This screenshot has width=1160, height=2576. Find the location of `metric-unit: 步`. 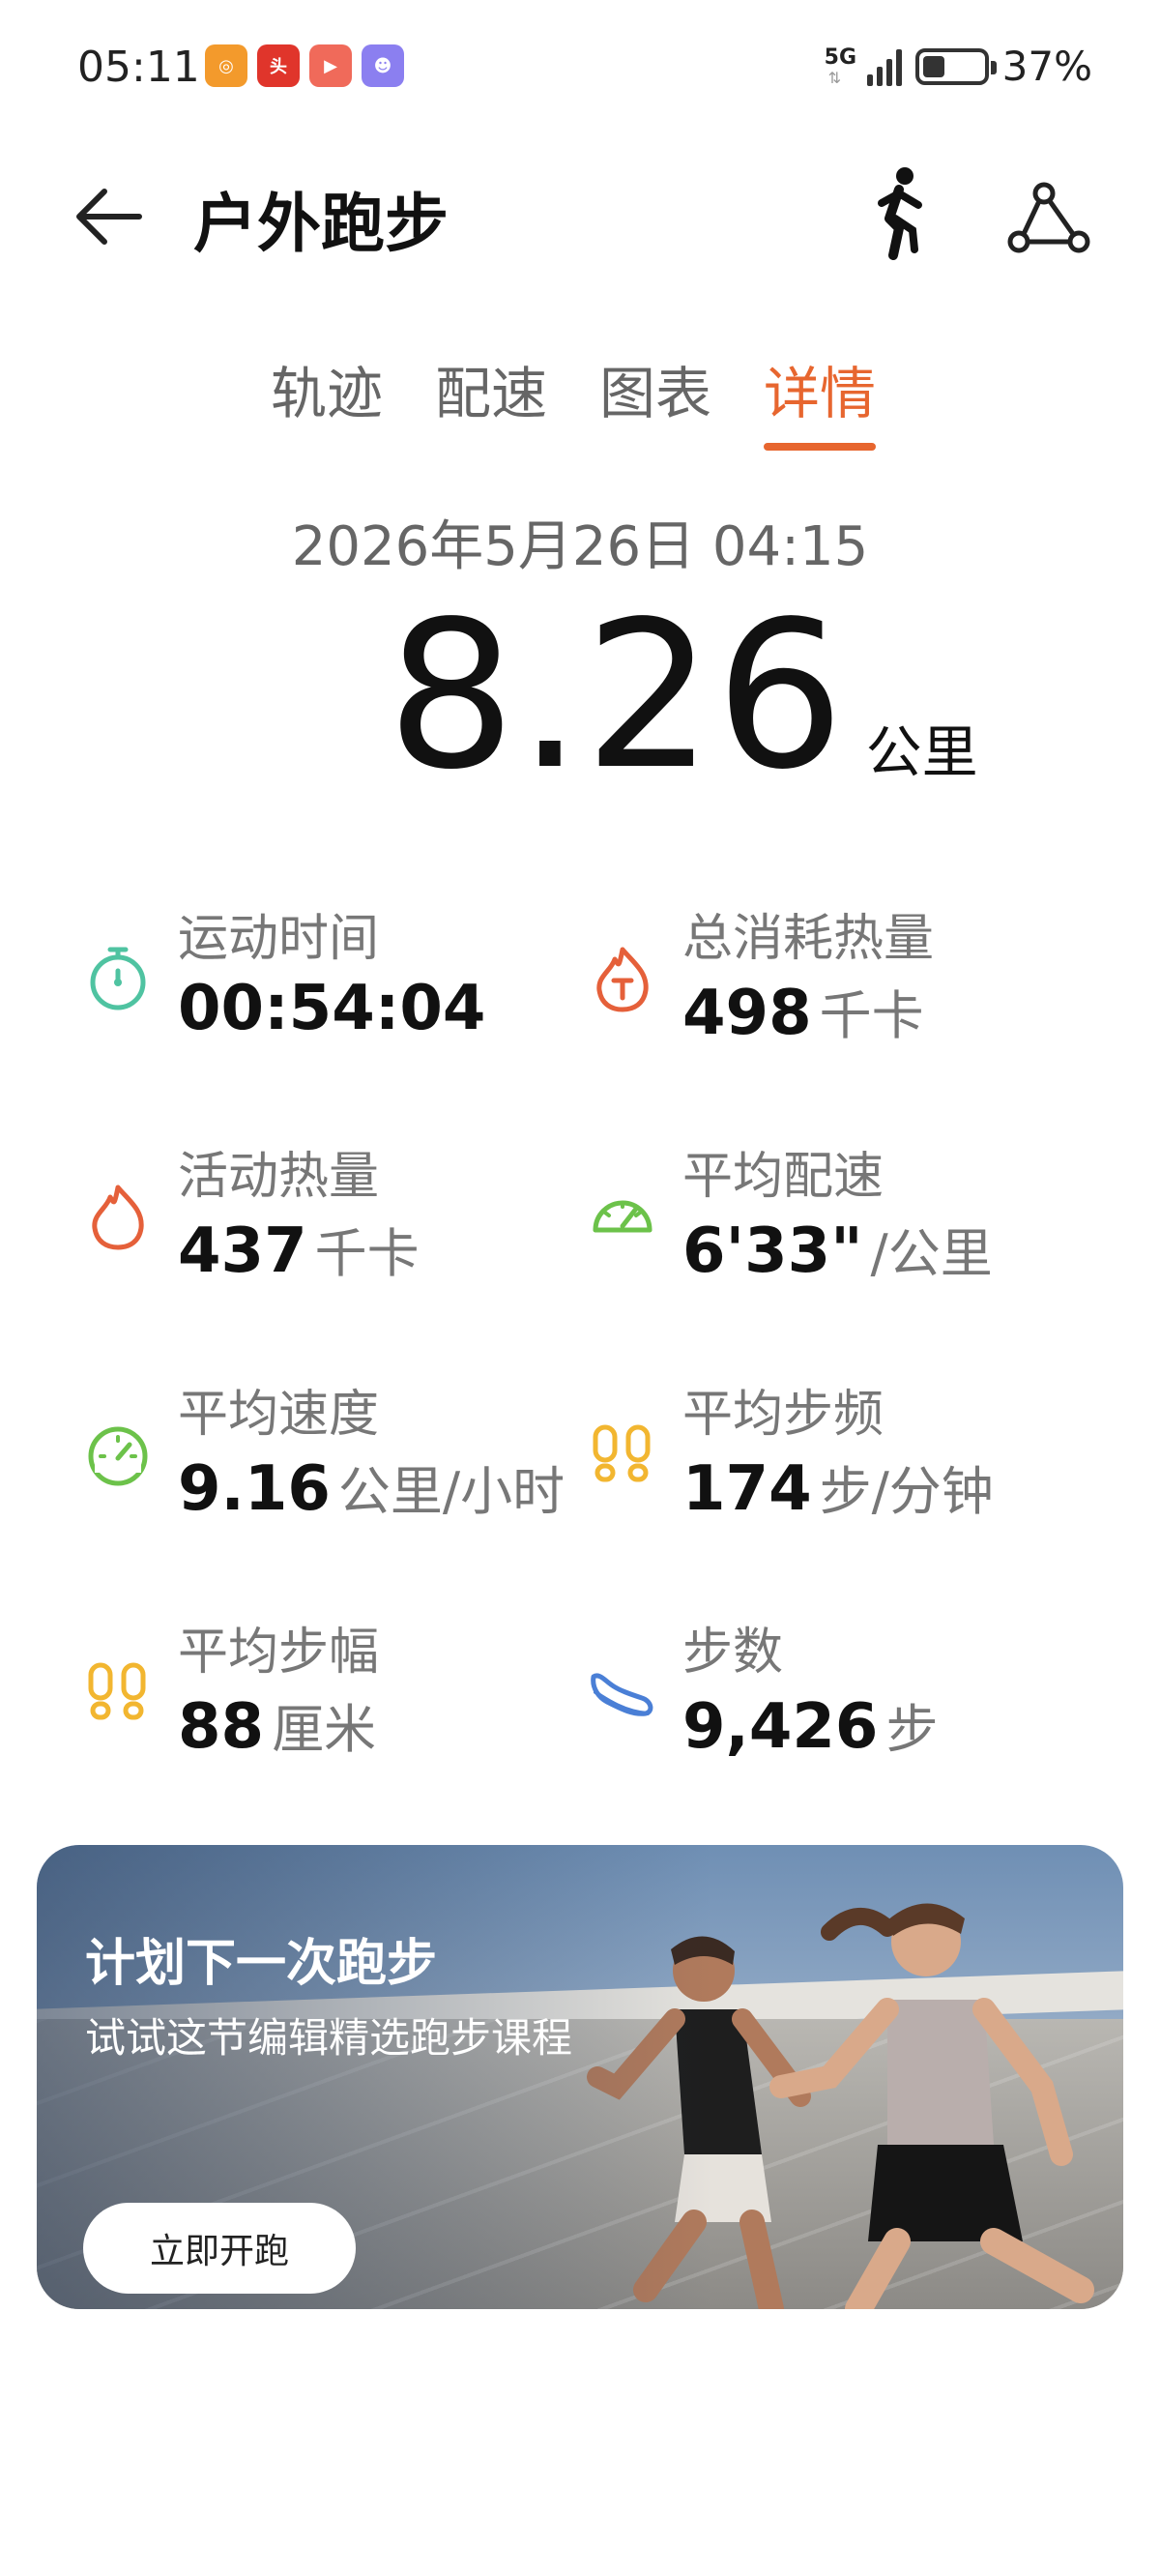

metric-unit: 步 is located at coordinates (912, 1729).